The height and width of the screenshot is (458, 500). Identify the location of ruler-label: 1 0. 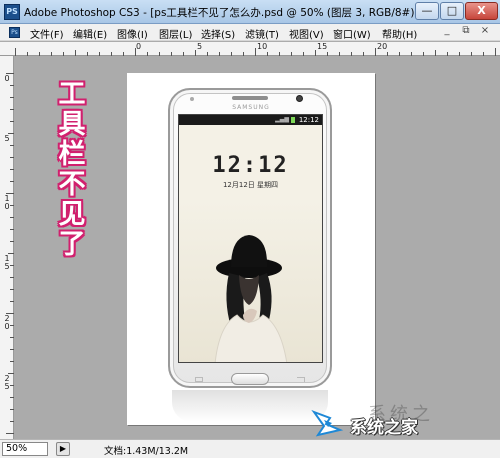
(7, 202).